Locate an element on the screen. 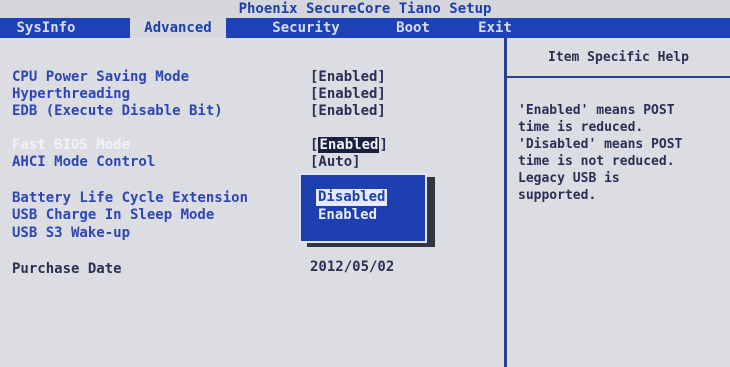 The width and height of the screenshot is (730, 367). option-popup: Disabled Enabled is located at coordinates (363, 208).